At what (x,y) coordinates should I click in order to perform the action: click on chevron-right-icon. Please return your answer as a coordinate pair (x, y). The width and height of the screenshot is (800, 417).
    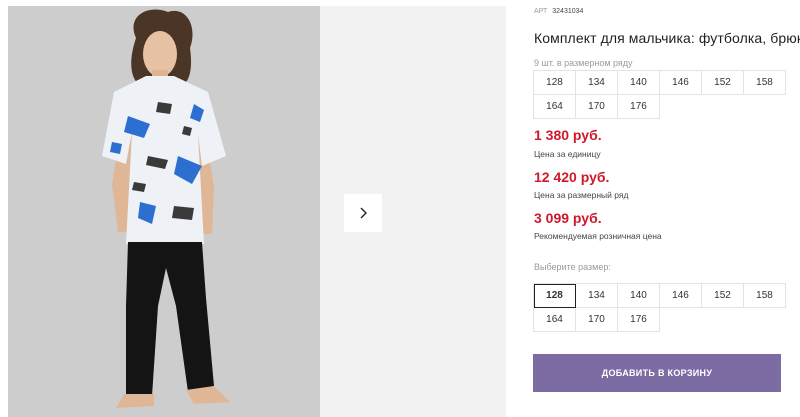
    Looking at the image, I should click on (363, 213).